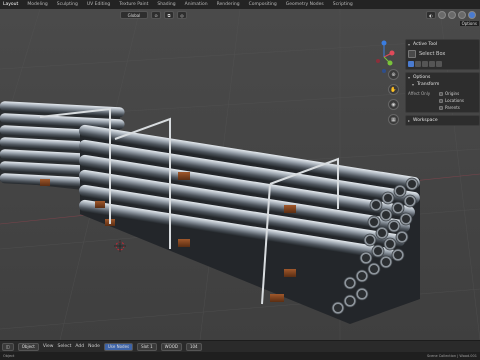 The image size is (480, 360). Describe the element at coordinates (169, 15) in the screenshot. I see `snap-icon: ⧉` at that location.